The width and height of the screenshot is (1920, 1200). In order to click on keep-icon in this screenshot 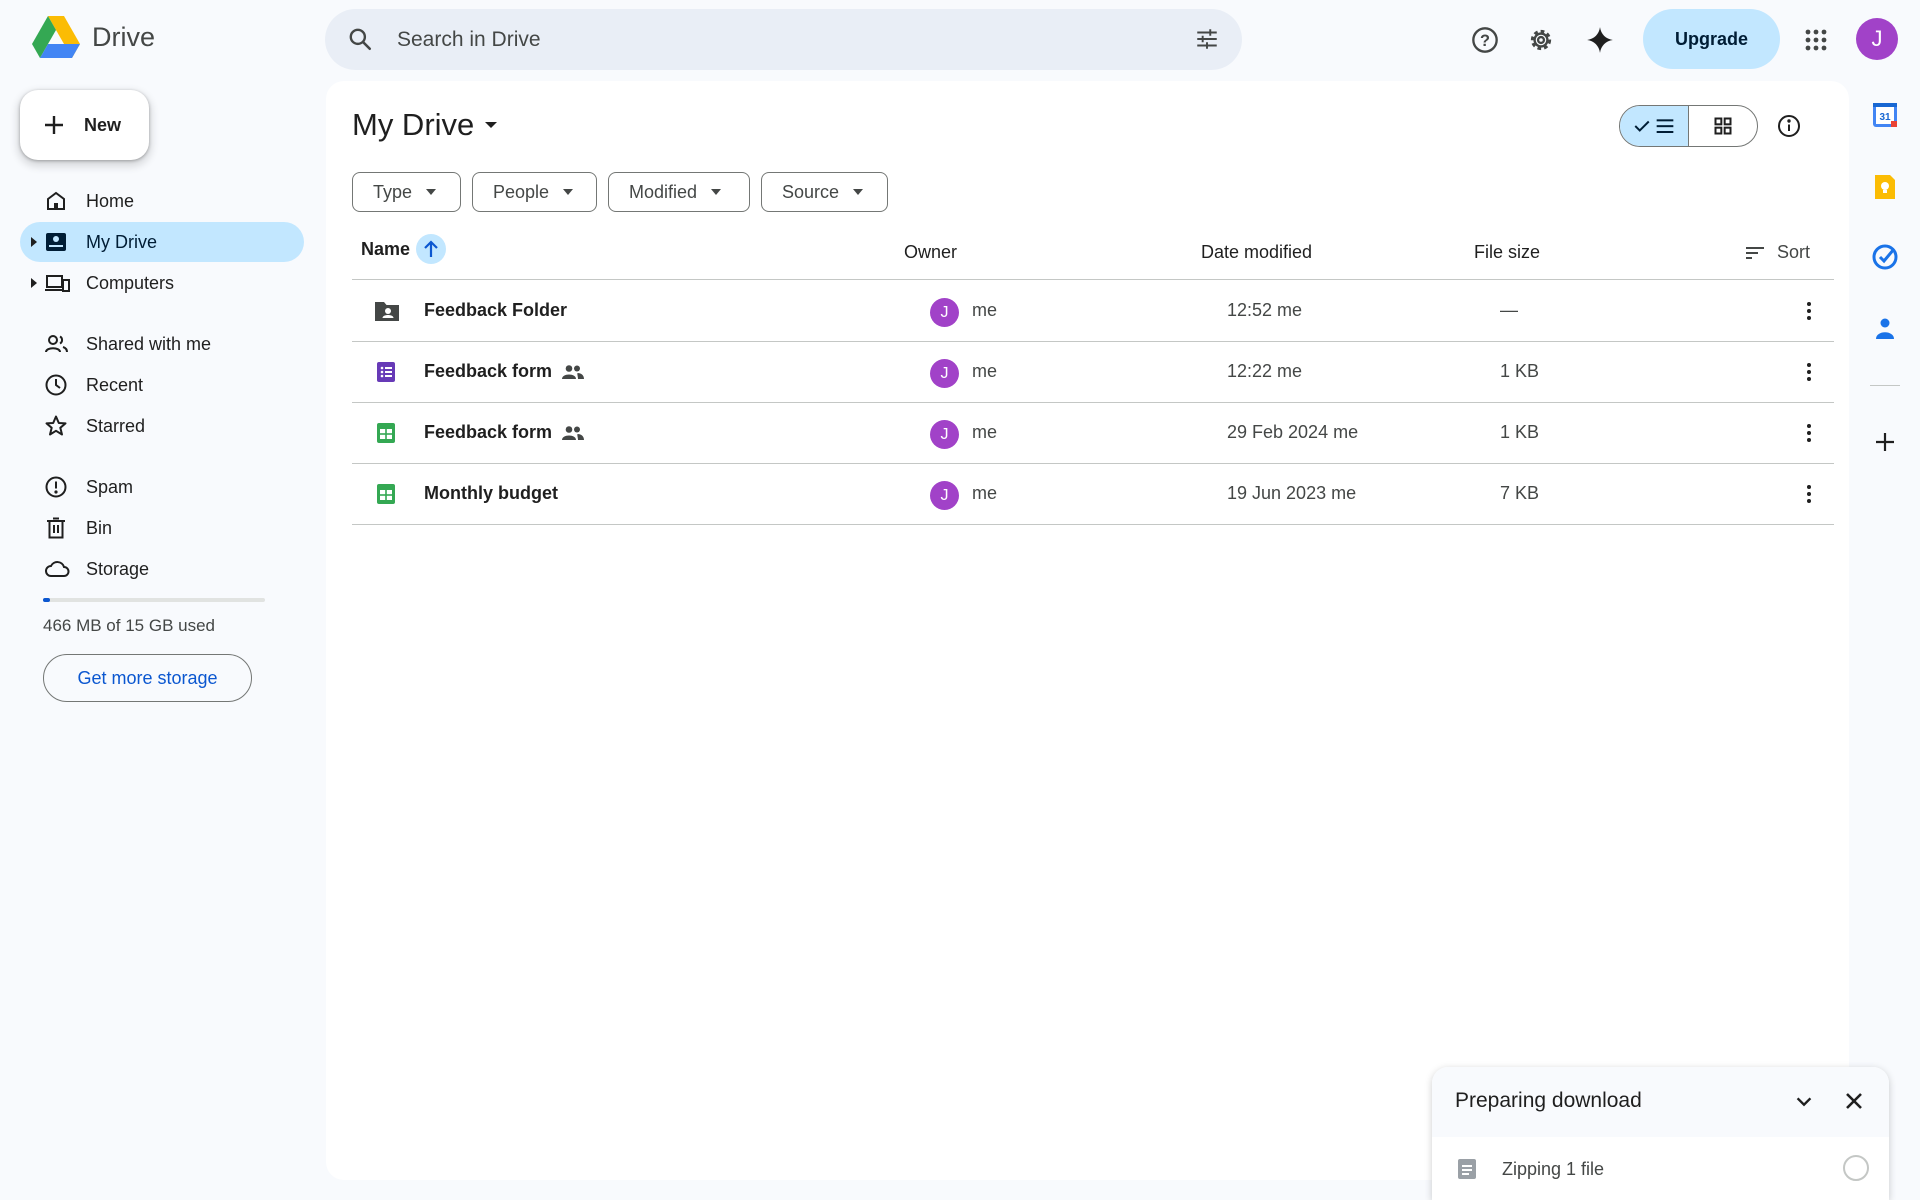, I will do `click(1885, 187)`.